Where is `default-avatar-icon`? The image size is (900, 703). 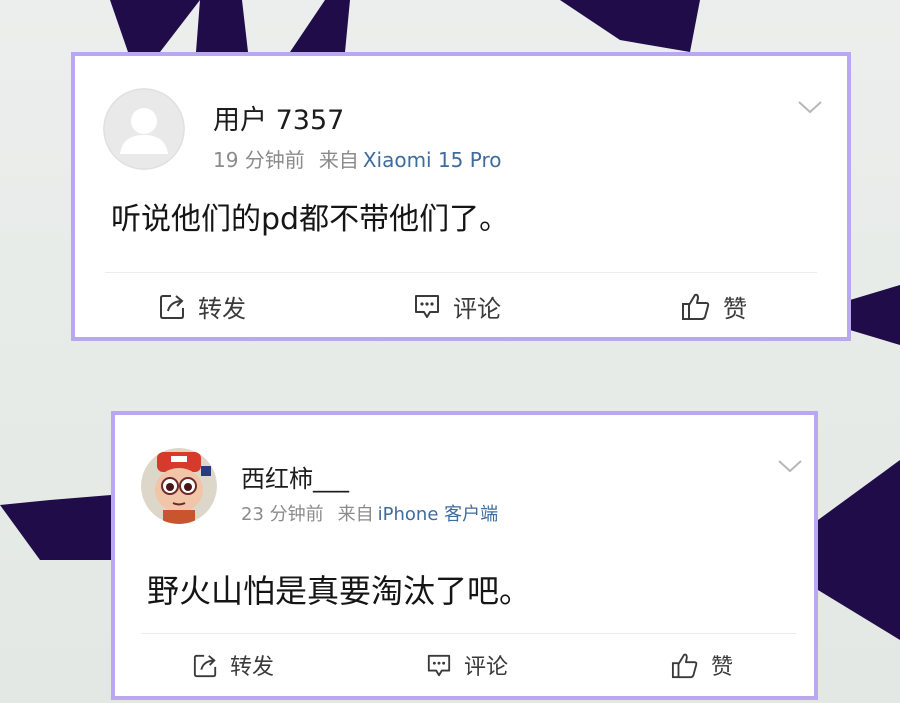 default-avatar-icon is located at coordinates (144, 129).